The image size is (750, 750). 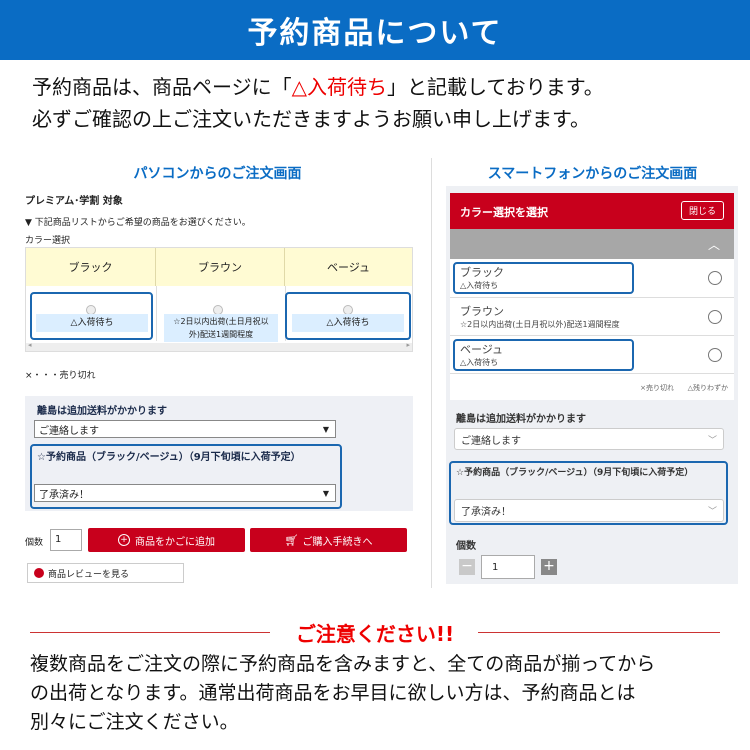 What do you see at coordinates (30, 345) in the screenshot?
I see `scroll-left-icon: ◂` at bounding box center [30, 345].